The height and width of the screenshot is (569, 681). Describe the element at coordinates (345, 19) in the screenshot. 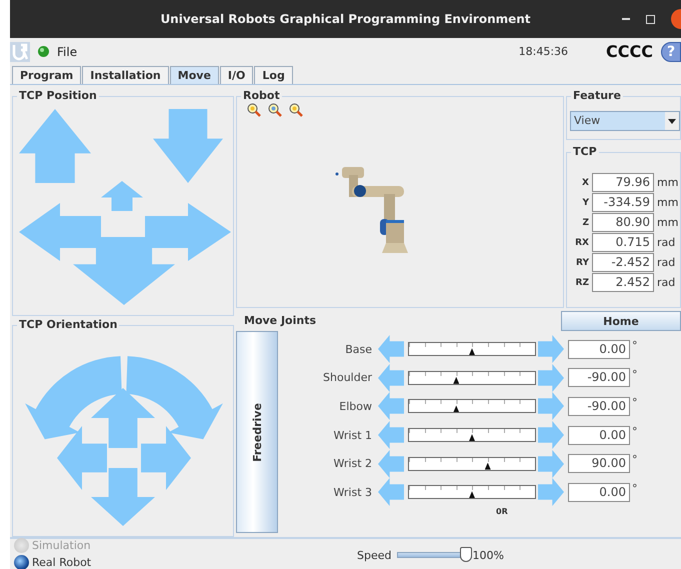

I see `window-title: Universal Robots Graphical Programming Environment` at that location.